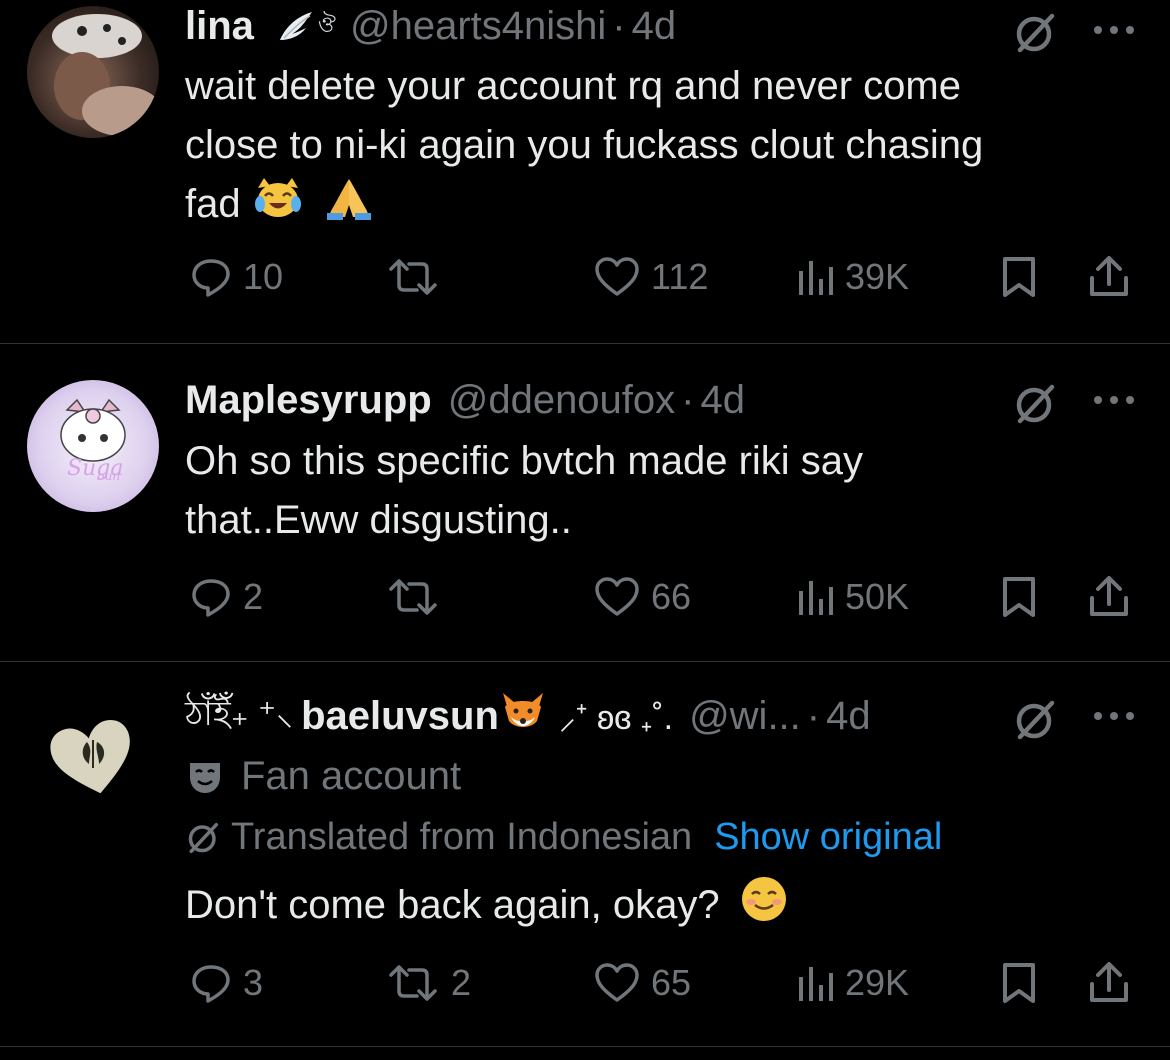  I want to click on show-original-link: Show original, so click(828, 837).